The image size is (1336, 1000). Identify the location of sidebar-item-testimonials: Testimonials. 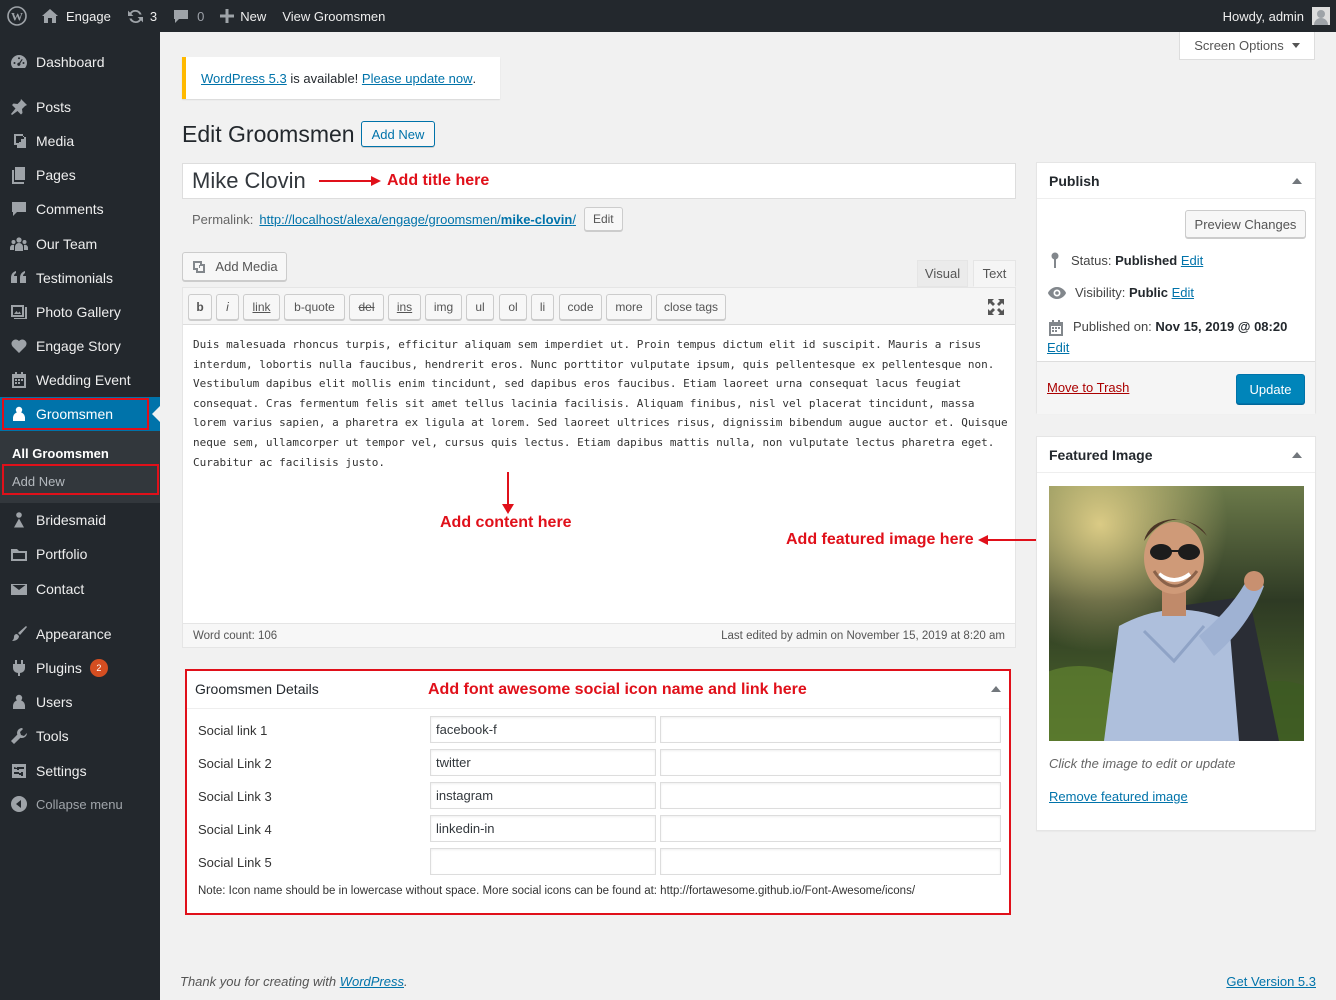
(80, 278).